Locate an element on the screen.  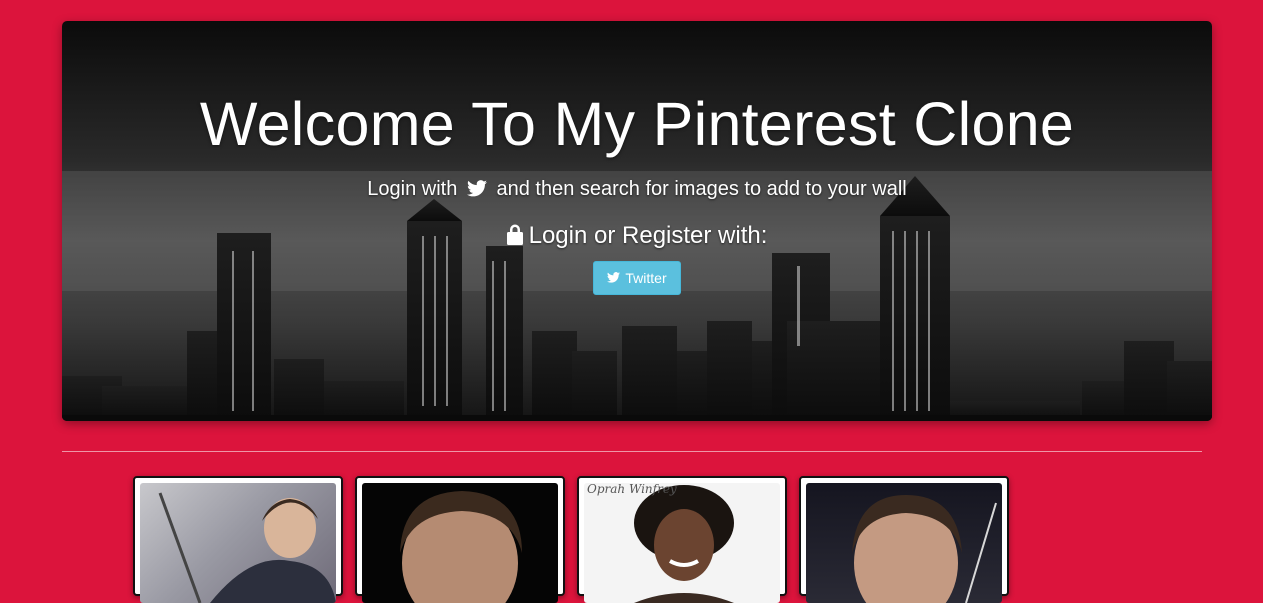
twitter-login-button: Twitter is located at coordinates (637, 278).